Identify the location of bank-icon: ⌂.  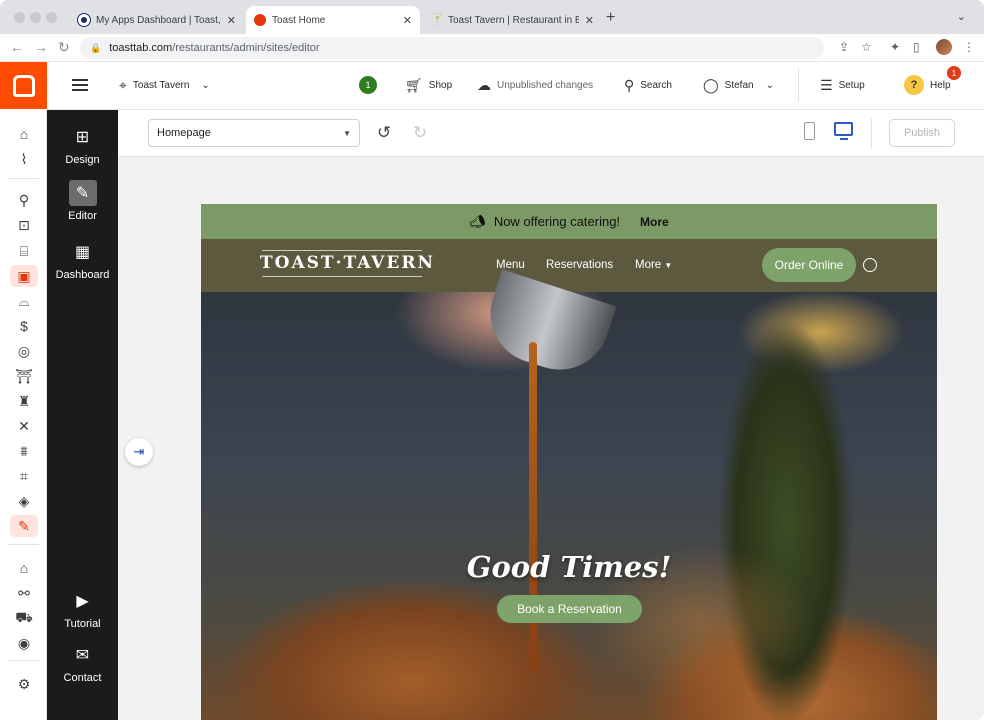
(24, 568).